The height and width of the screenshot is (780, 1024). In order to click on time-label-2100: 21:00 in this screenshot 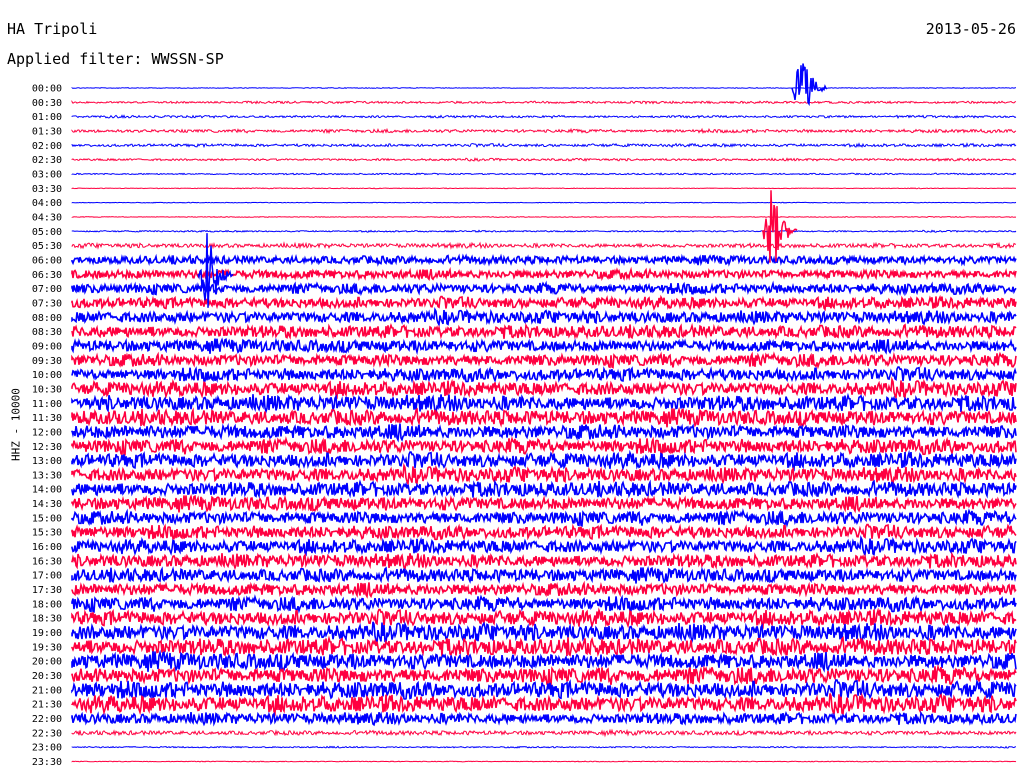, I will do `click(47, 690)`.